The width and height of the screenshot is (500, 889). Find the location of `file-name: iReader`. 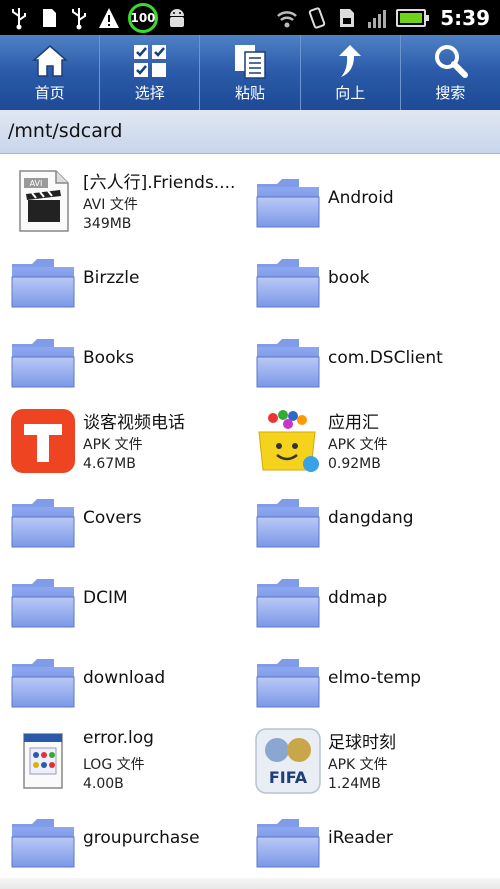

file-name: iReader is located at coordinates (360, 838).